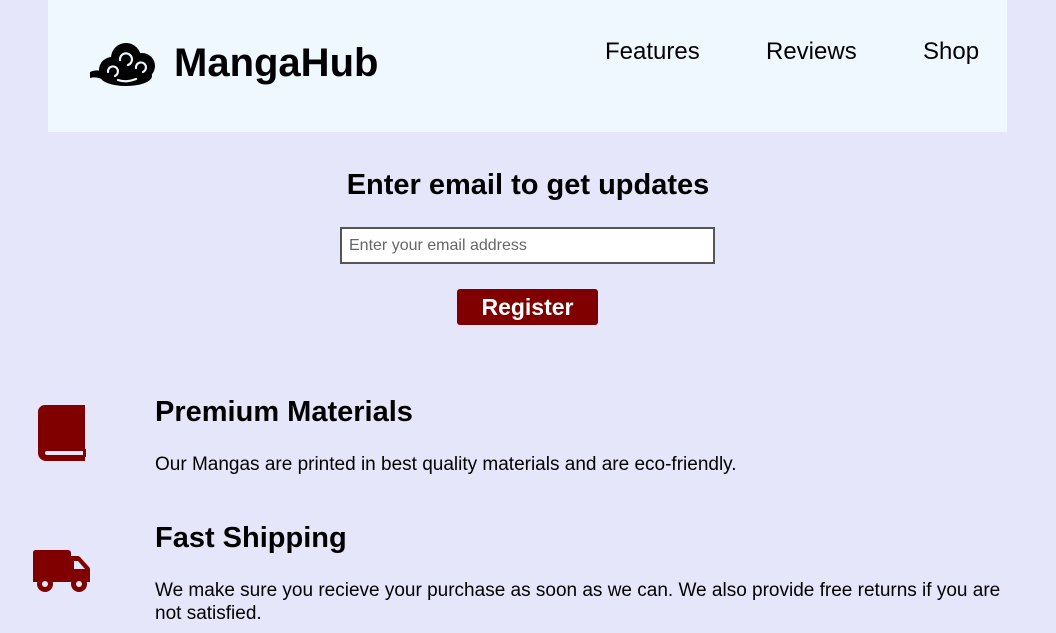 Image resolution: width=1056 pixels, height=633 pixels. I want to click on email-input, so click(527, 245).